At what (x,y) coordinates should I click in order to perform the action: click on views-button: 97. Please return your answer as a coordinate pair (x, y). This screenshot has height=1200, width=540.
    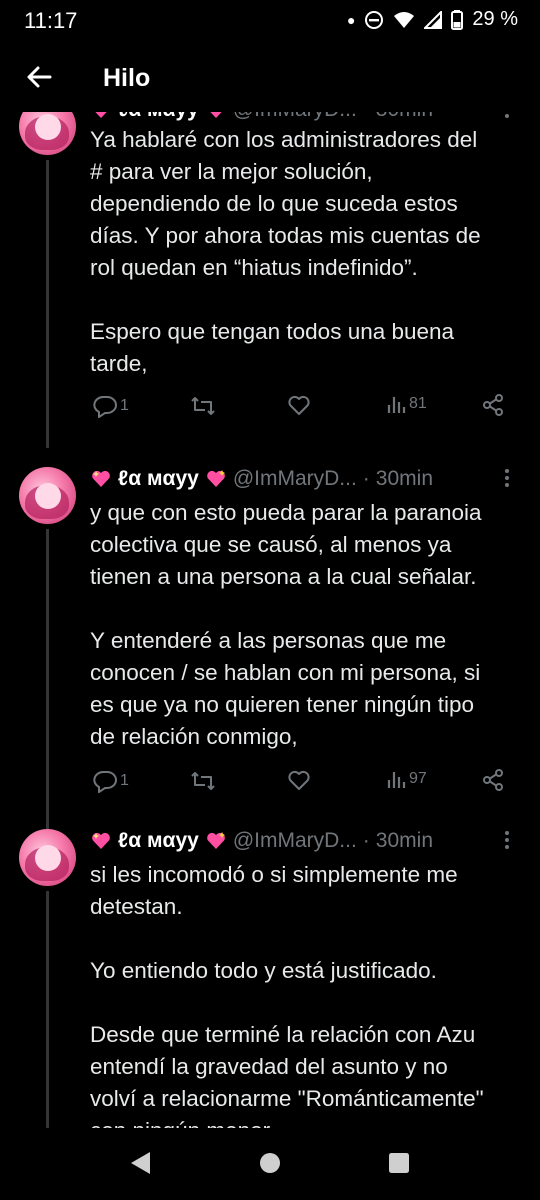
    Looking at the image, I should click on (406, 779).